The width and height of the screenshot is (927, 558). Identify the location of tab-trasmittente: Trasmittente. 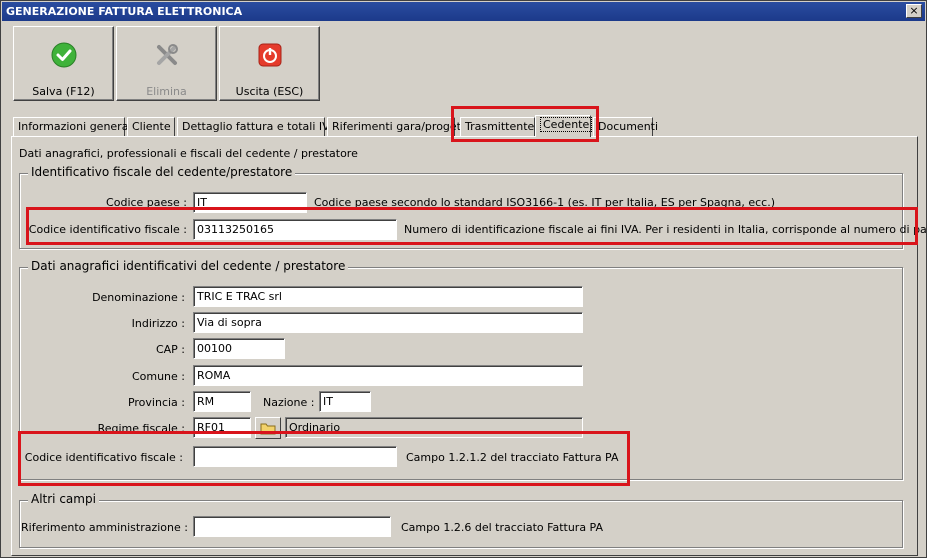
(497, 126).